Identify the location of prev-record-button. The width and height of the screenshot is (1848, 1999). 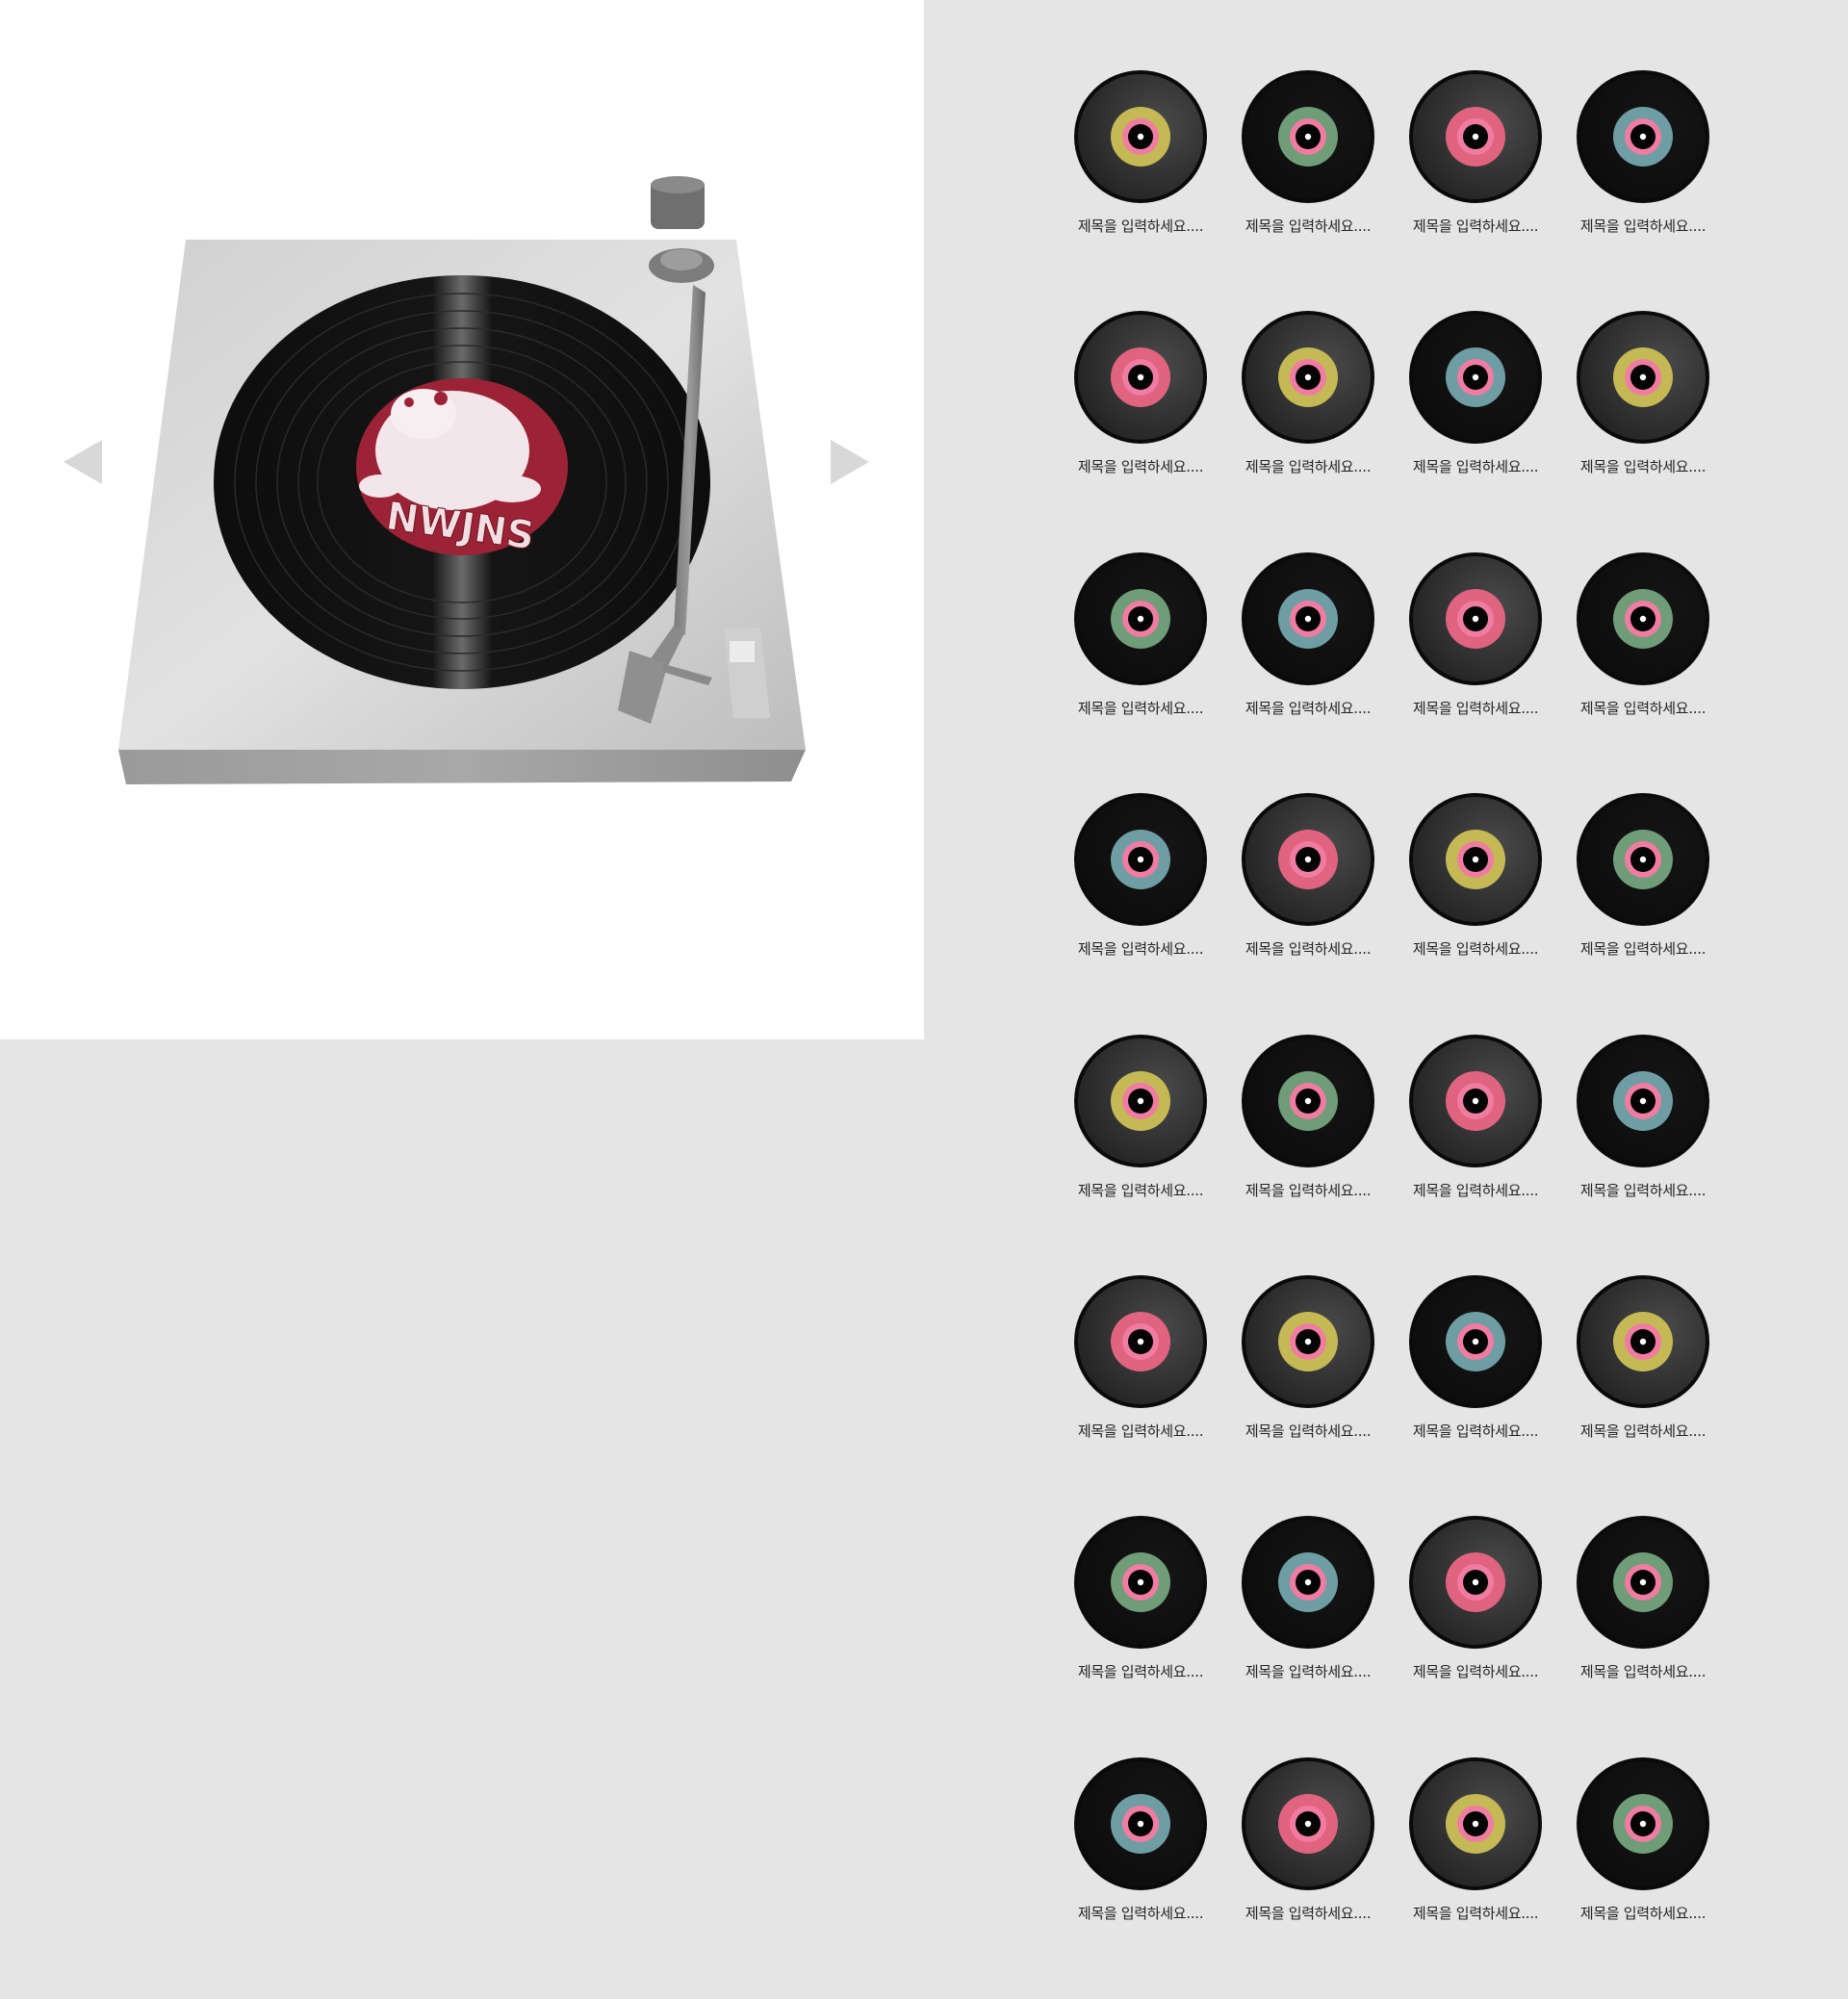
(83, 462).